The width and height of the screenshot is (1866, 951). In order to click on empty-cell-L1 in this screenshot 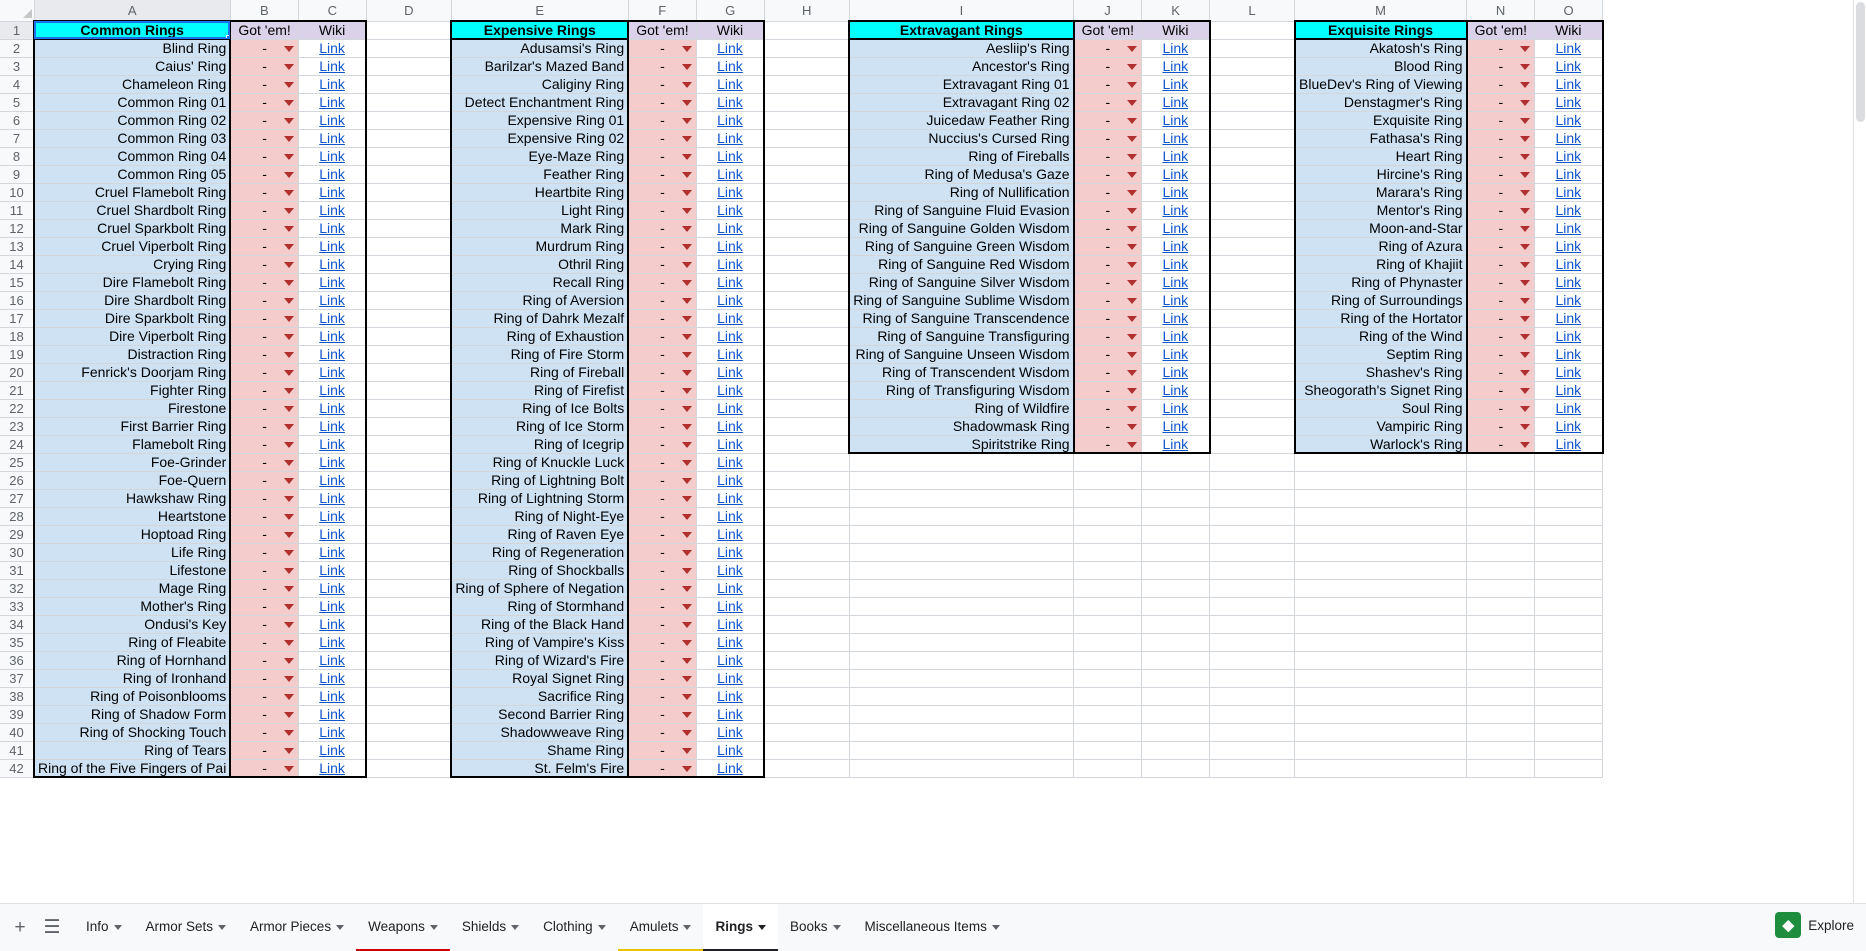, I will do `click(1252, 30)`.